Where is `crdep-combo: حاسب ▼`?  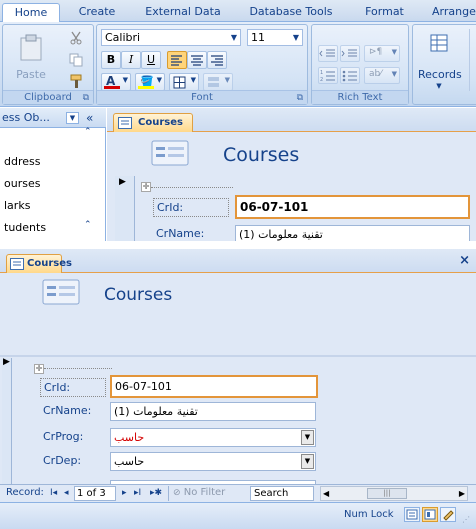 crdep-combo: حاسب ▼ is located at coordinates (213, 461).